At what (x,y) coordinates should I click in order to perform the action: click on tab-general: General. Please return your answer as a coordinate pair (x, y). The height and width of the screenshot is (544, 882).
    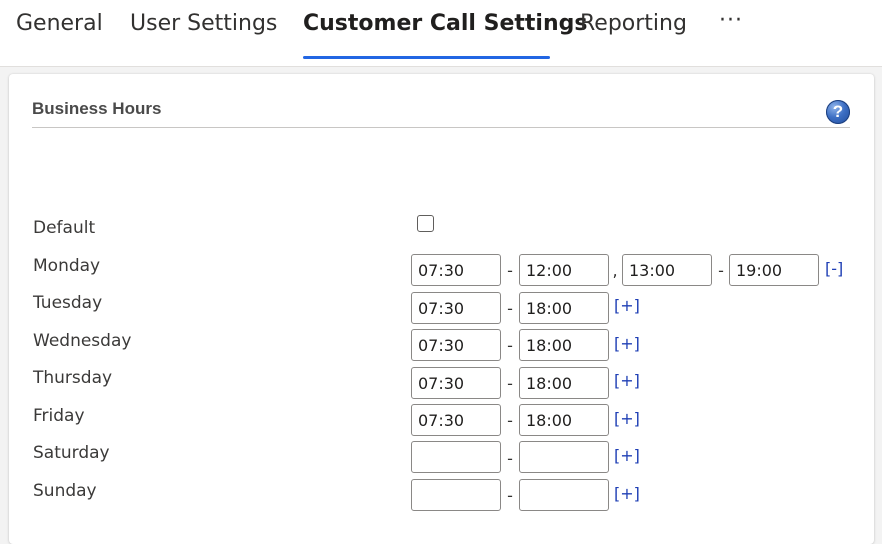
    Looking at the image, I should click on (59, 24).